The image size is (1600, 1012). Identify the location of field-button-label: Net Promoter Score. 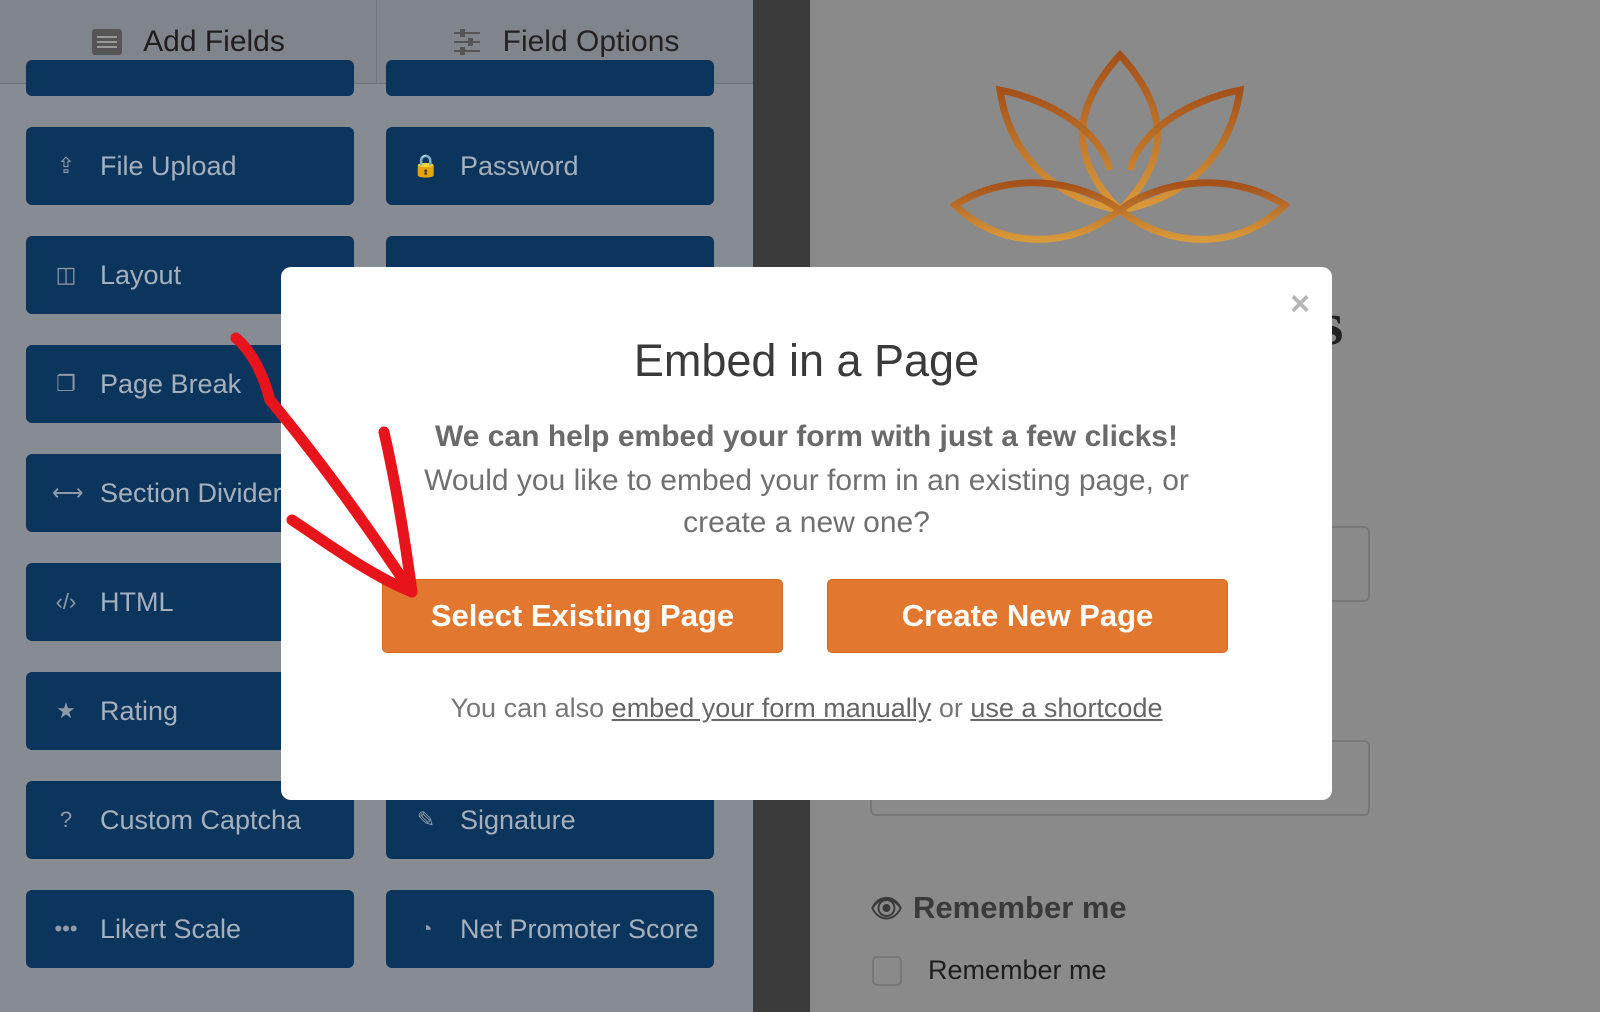
(579, 928).